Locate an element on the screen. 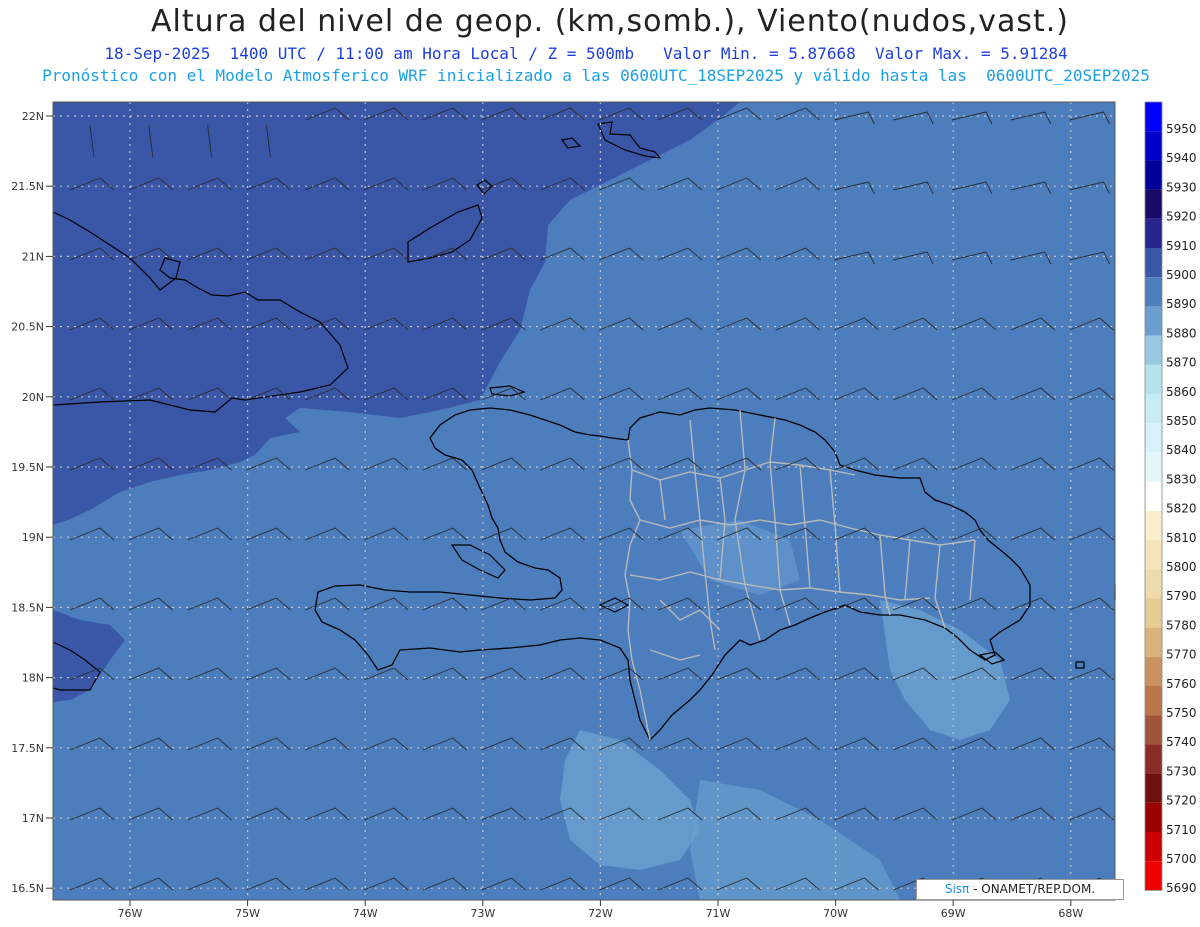  lat-label: 19.5N is located at coordinates (27, 467).